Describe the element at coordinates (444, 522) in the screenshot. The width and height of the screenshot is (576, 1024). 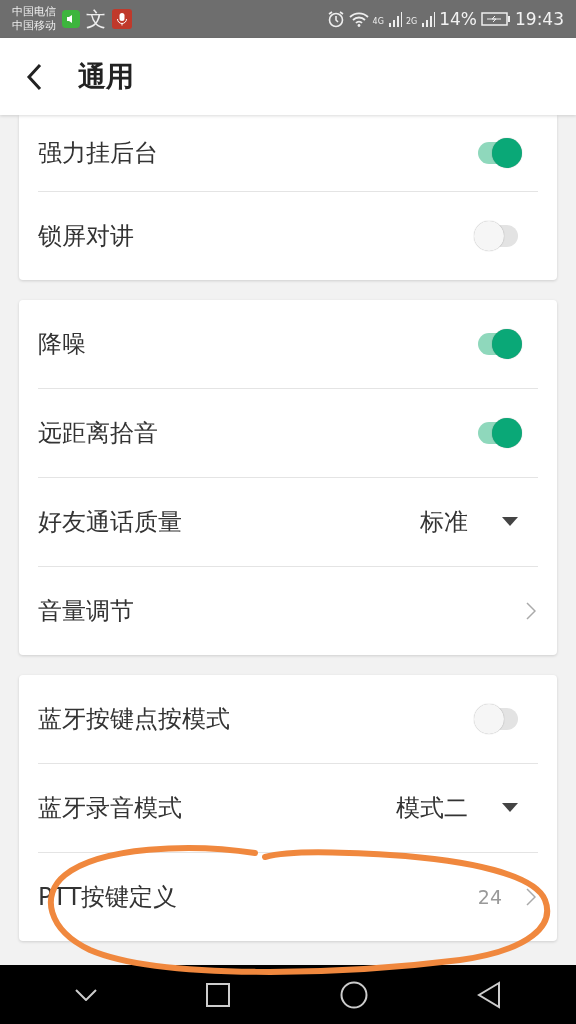
I see `select-value: 标准` at that location.